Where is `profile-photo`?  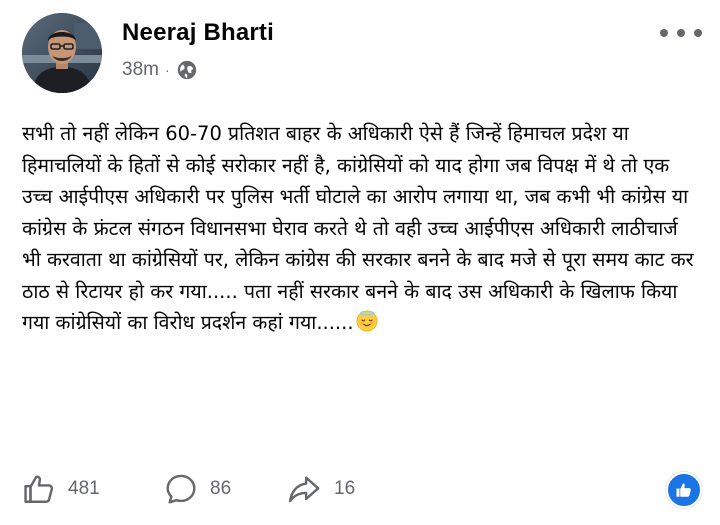 profile-photo is located at coordinates (62, 53).